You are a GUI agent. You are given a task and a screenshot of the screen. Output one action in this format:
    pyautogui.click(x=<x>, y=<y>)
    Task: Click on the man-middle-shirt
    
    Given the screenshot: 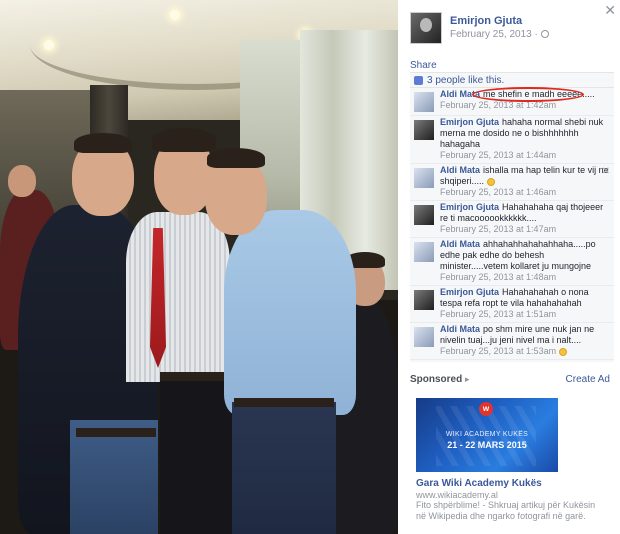 What is the action you would take?
    pyautogui.click(x=178, y=297)
    